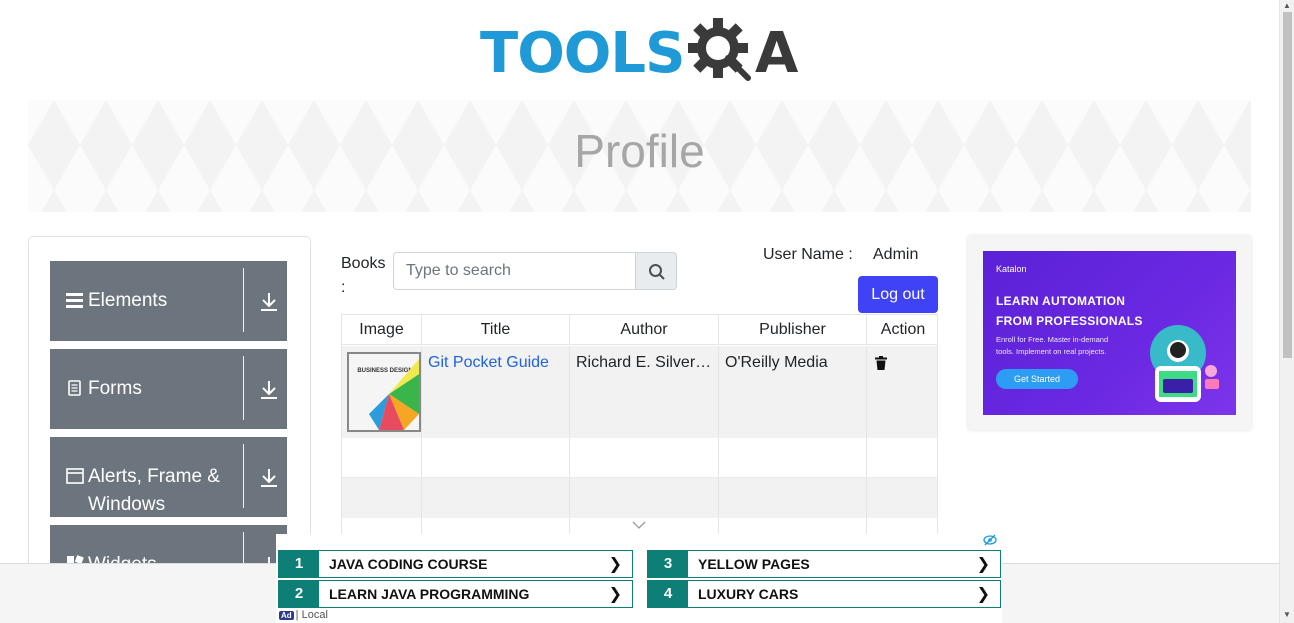  What do you see at coordinates (168, 389) in the screenshot?
I see `sidebar-group-forms: Forms` at bounding box center [168, 389].